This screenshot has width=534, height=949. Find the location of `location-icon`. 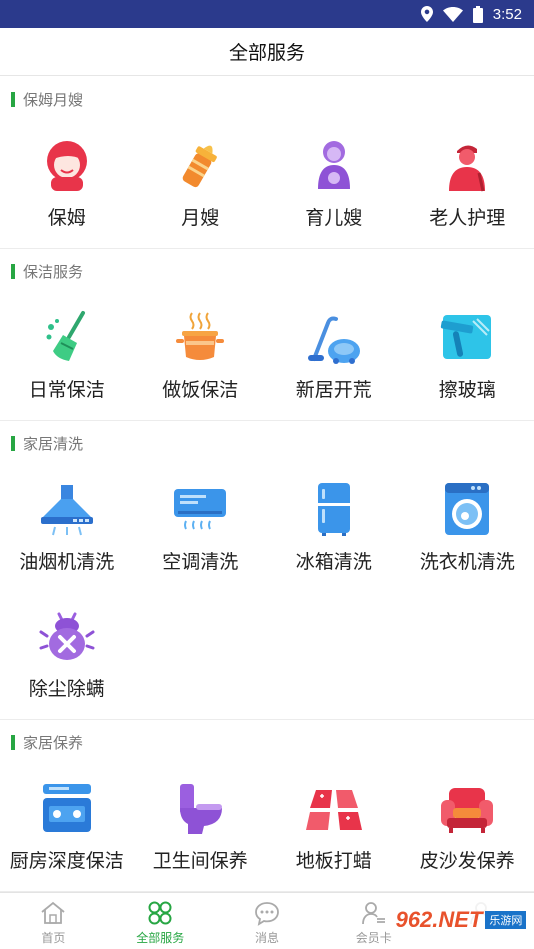

location-icon is located at coordinates (426, 14).